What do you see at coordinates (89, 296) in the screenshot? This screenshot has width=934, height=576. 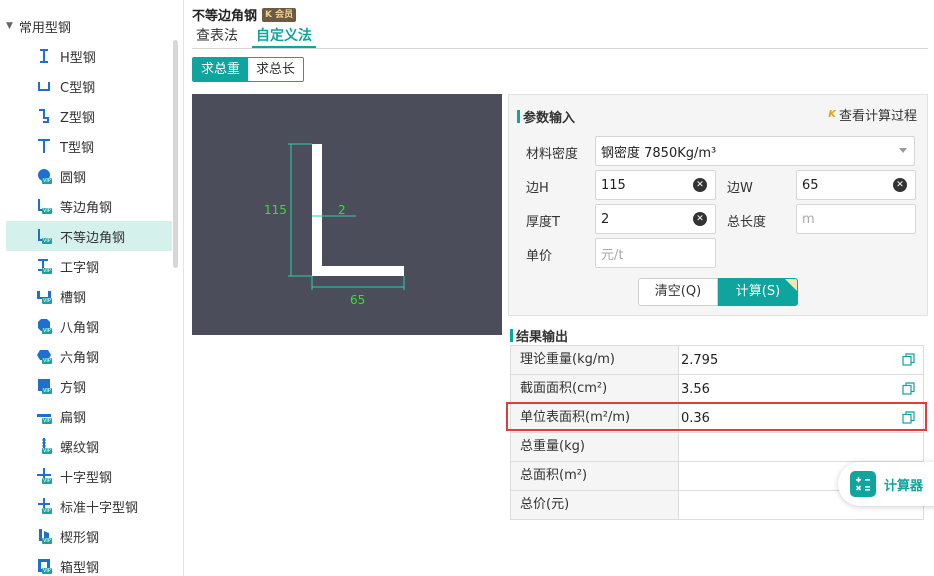 I see `sidebar-item: VIP 槽钢` at bounding box center [89, 296].